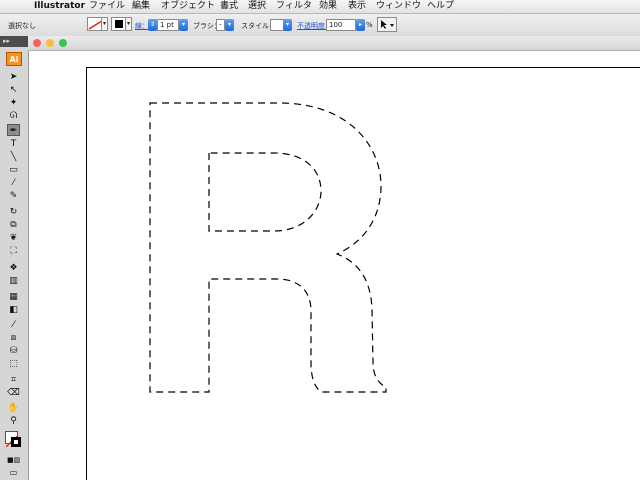 The height and width of the screenshot is (480, 640). What do you see at coordinates (341, 25) in the screenshot?
I see `opacity-field: 100` at bounding box center [341, 25].